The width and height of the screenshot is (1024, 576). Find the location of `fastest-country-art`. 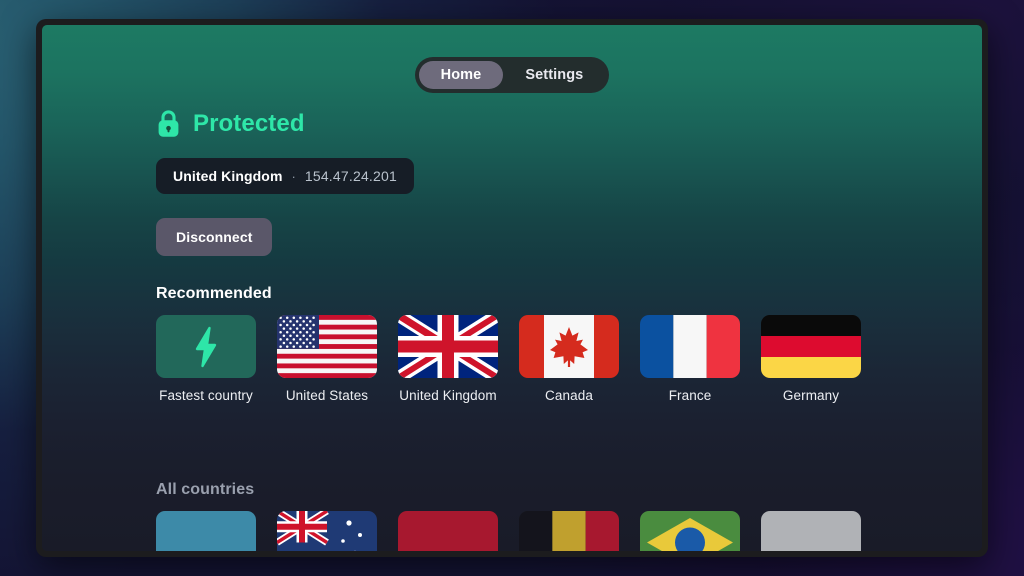

fastest-country-art is located at coordinates (206, 346).